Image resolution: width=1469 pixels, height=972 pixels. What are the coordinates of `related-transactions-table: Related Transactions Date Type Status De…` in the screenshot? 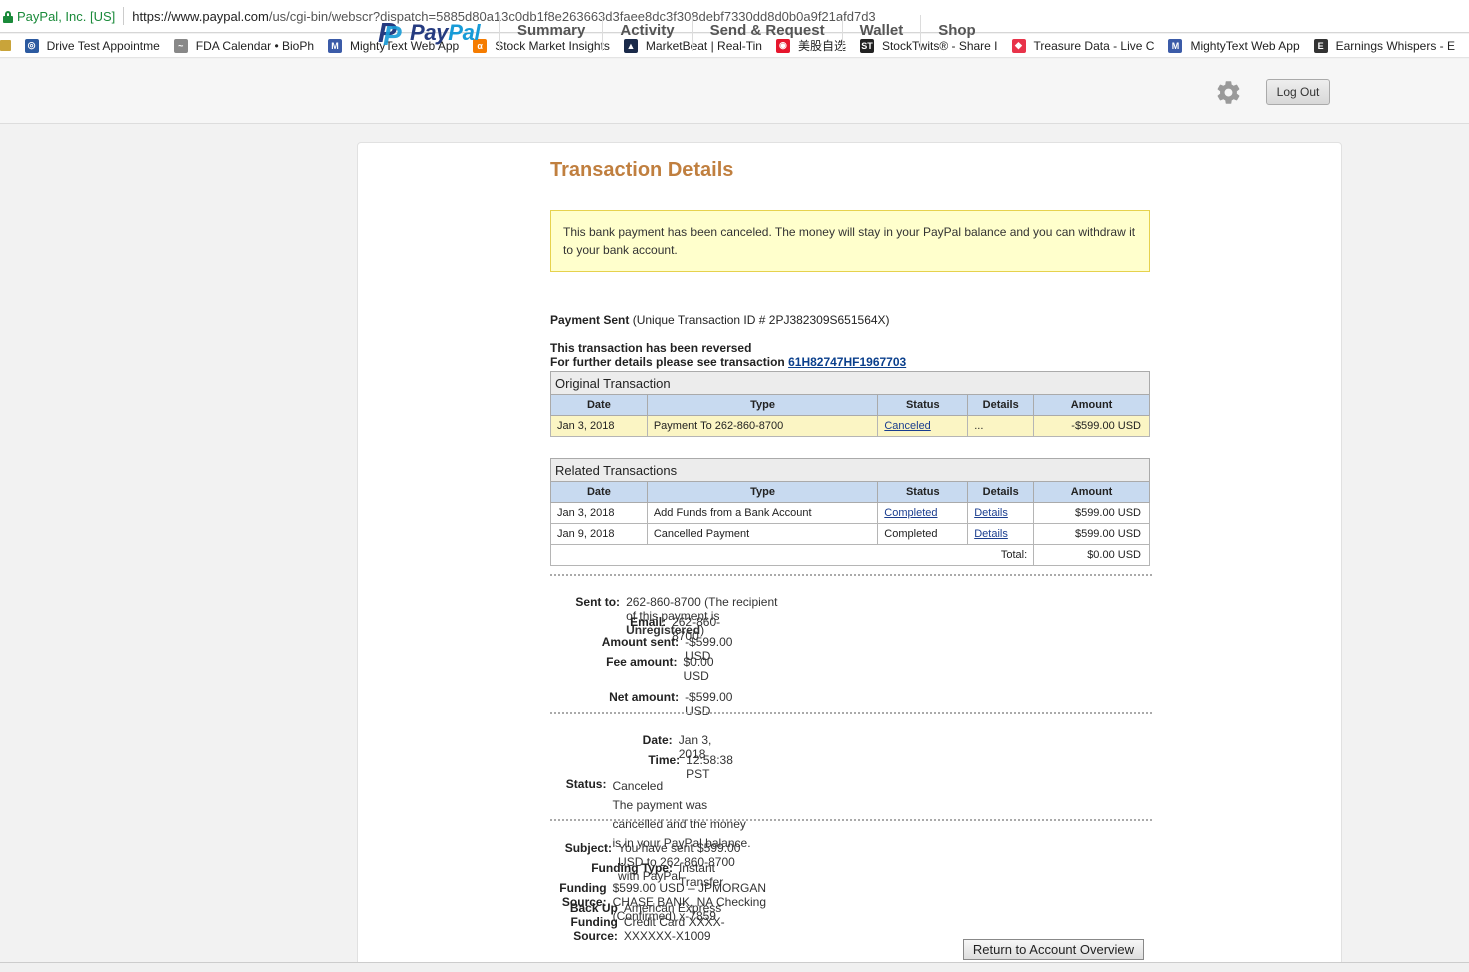 It's located at (849, 512).